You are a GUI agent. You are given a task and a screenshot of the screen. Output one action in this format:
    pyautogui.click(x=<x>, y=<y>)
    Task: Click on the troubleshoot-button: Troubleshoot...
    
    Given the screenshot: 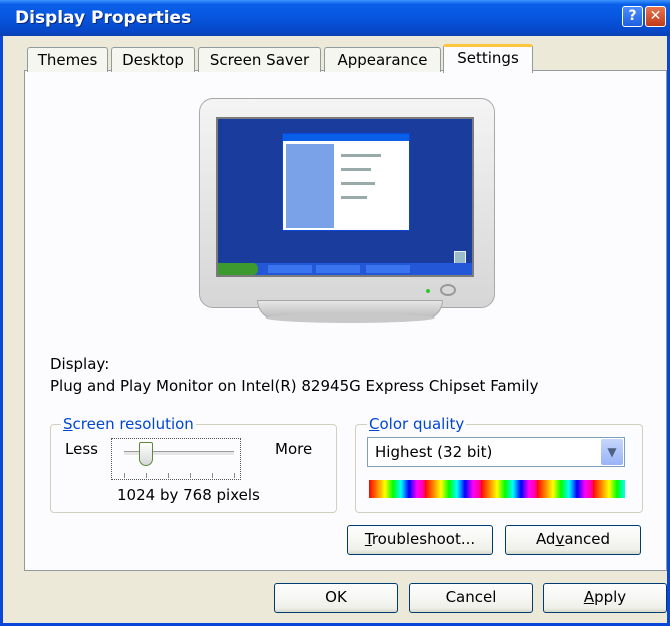 What is the action you would take?
    pyautogui.click(x=420, y=540)
    